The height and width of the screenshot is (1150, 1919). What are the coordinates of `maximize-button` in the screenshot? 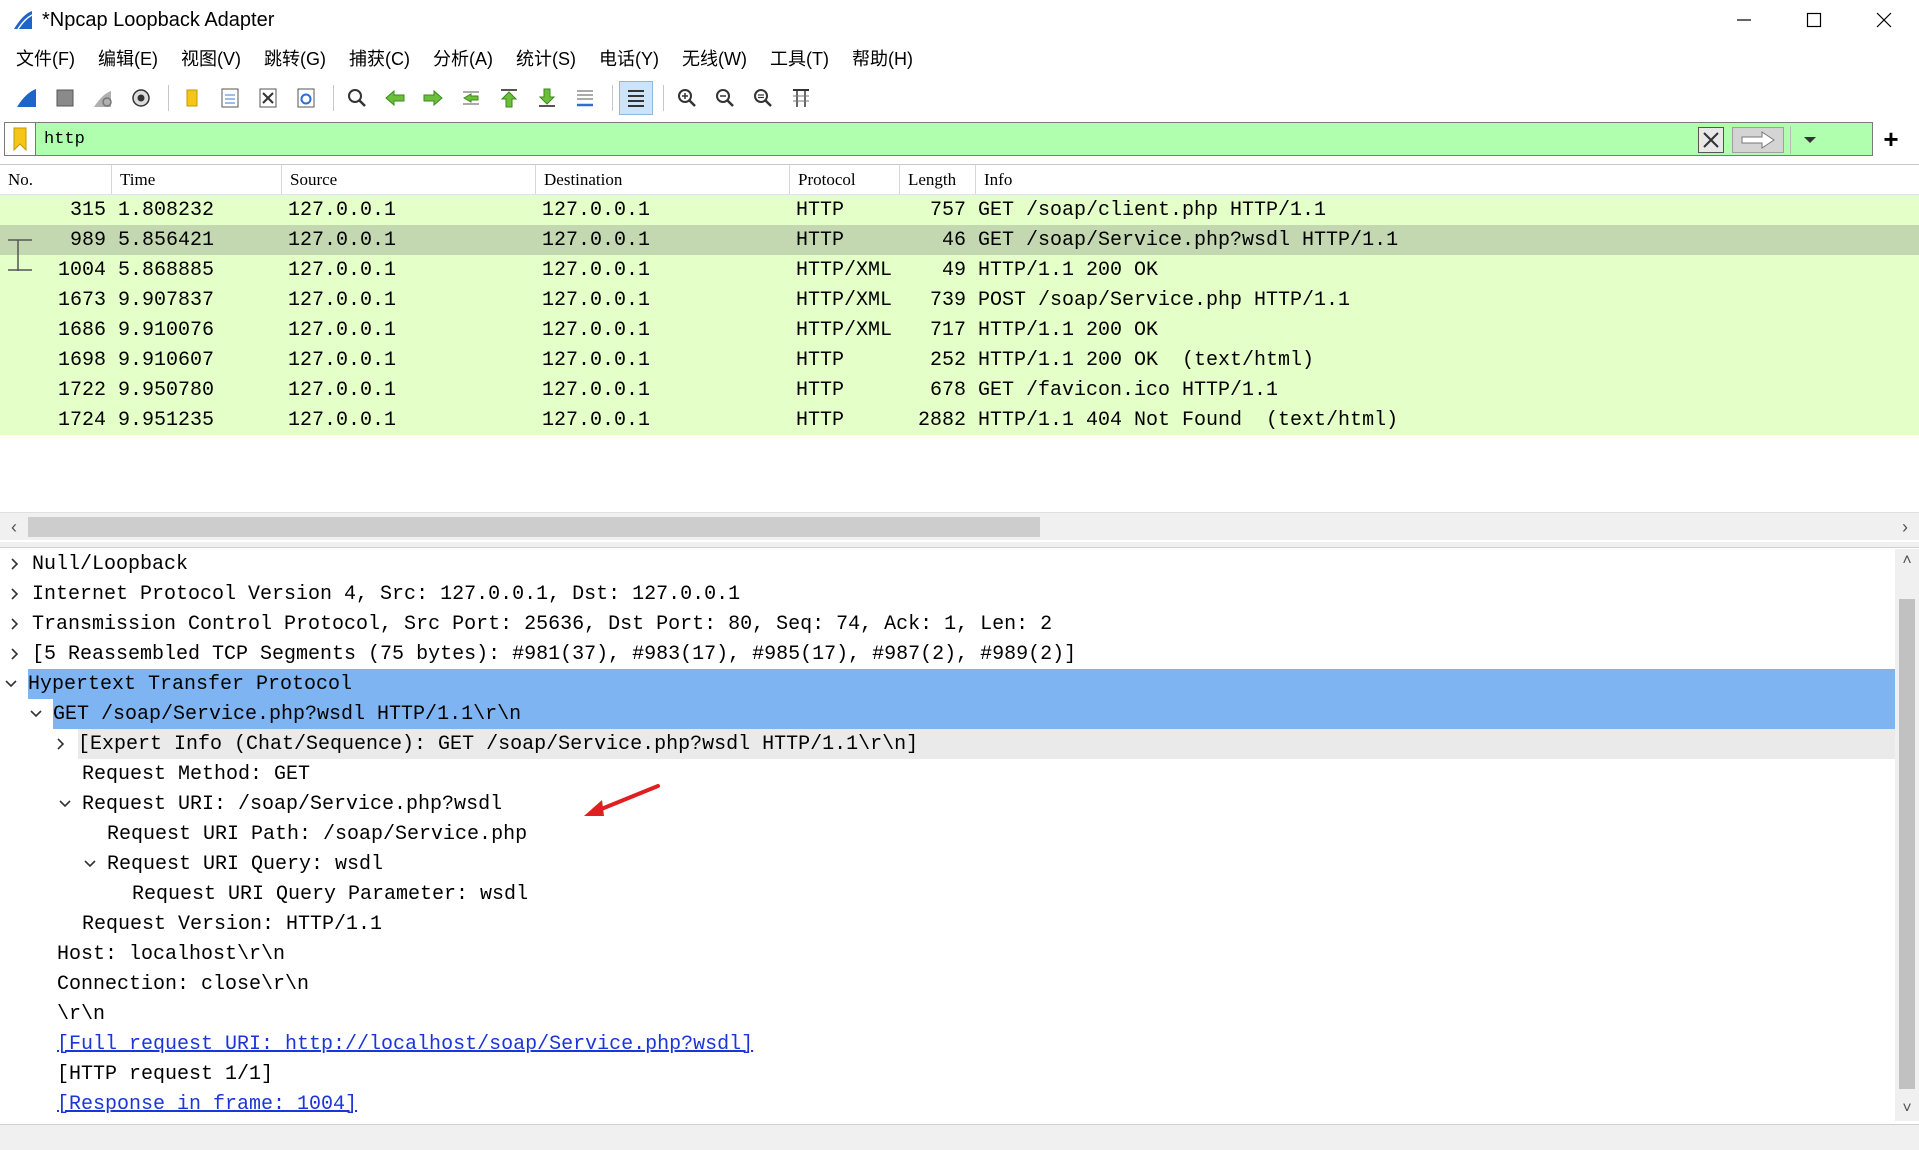 It's located at (1814, 20).